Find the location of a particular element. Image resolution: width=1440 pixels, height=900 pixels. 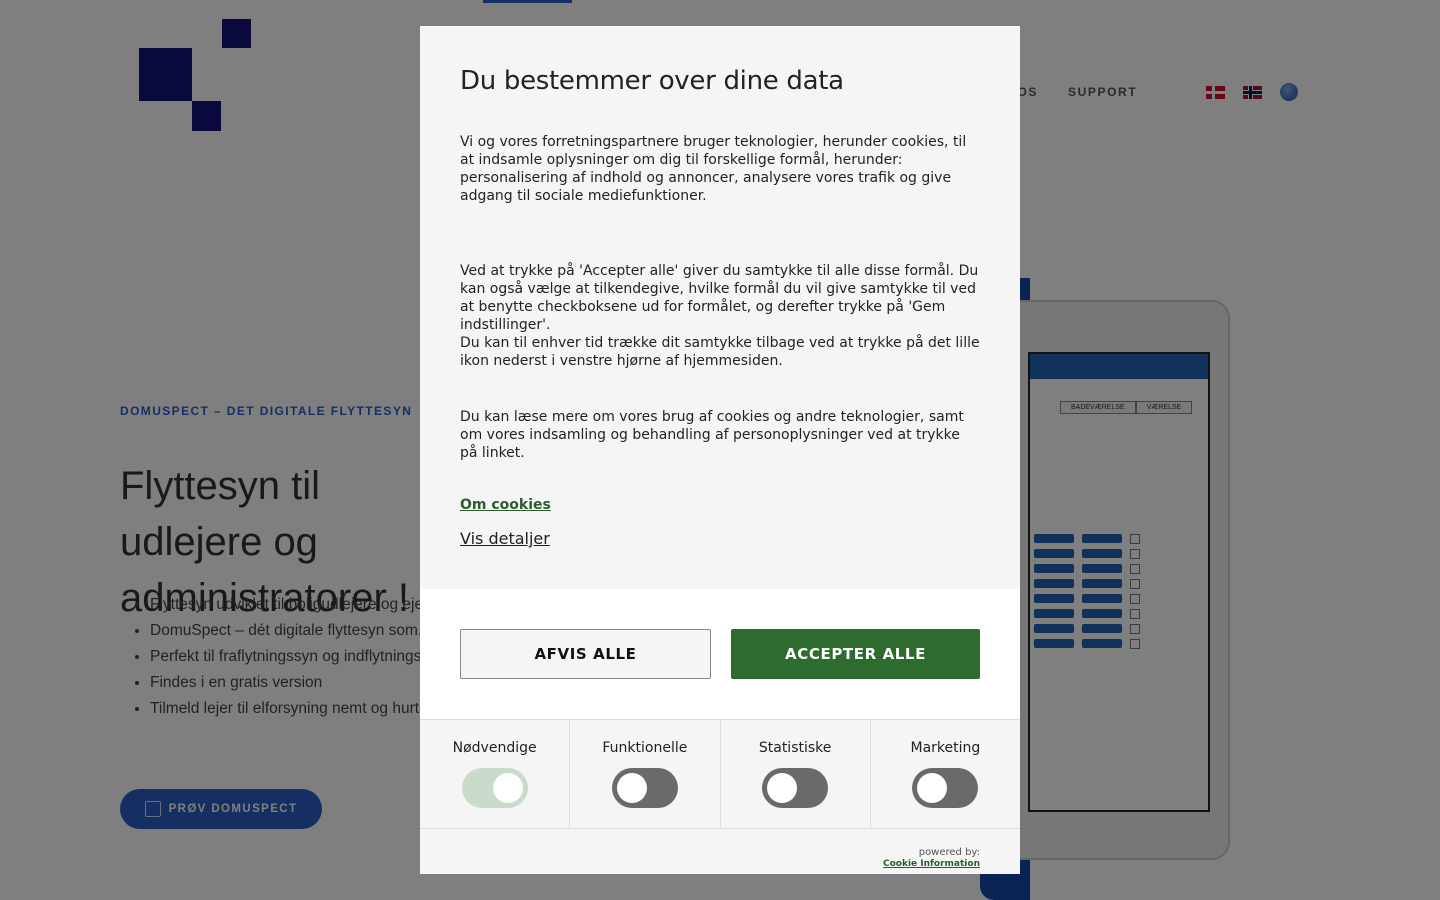

toggle-marketing: Marketing is located at coordinates (945, 774).